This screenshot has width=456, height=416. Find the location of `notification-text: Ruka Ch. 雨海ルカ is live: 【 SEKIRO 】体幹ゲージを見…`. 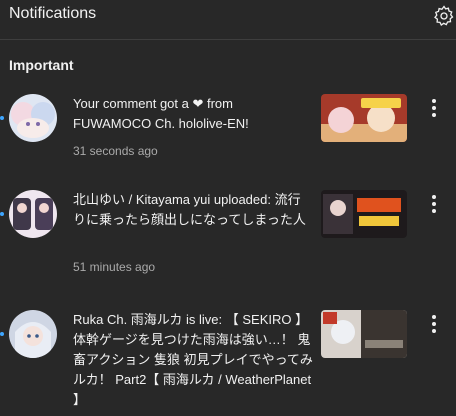

notification-text: Ruka Ch. 雨海ルカ is live: 【 SEKIRO 】体幹ゲージを見… is located at coordinates (193, 360).